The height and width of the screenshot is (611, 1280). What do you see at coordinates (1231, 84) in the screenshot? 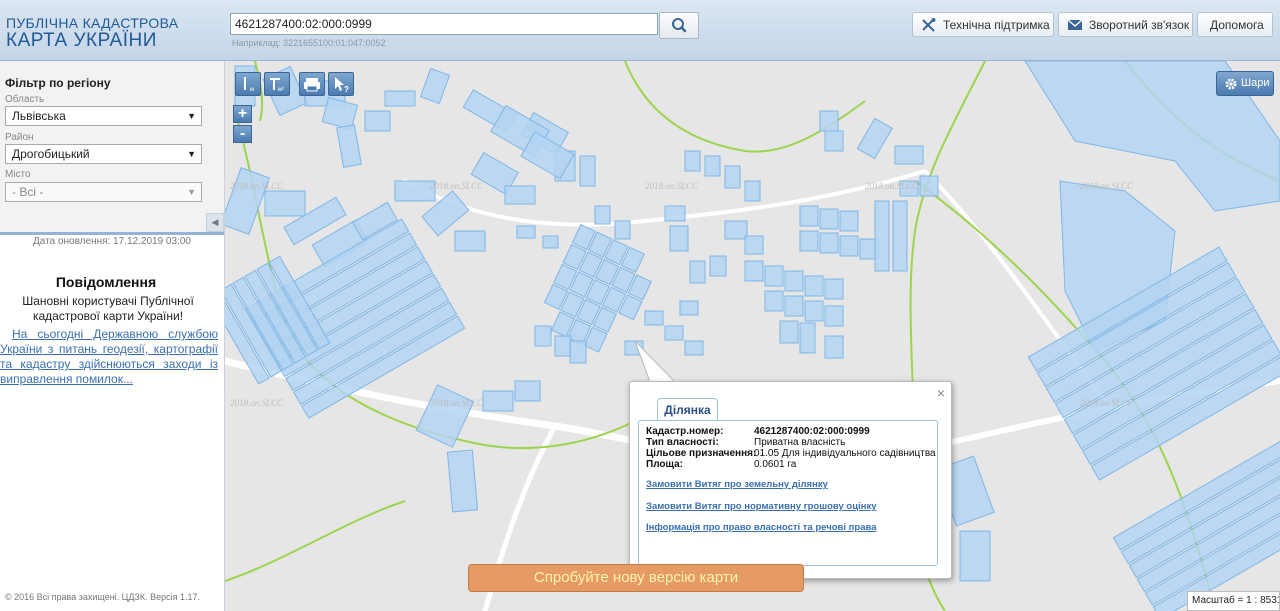
I see `gear-icon` at bounding box center [1231, 84].